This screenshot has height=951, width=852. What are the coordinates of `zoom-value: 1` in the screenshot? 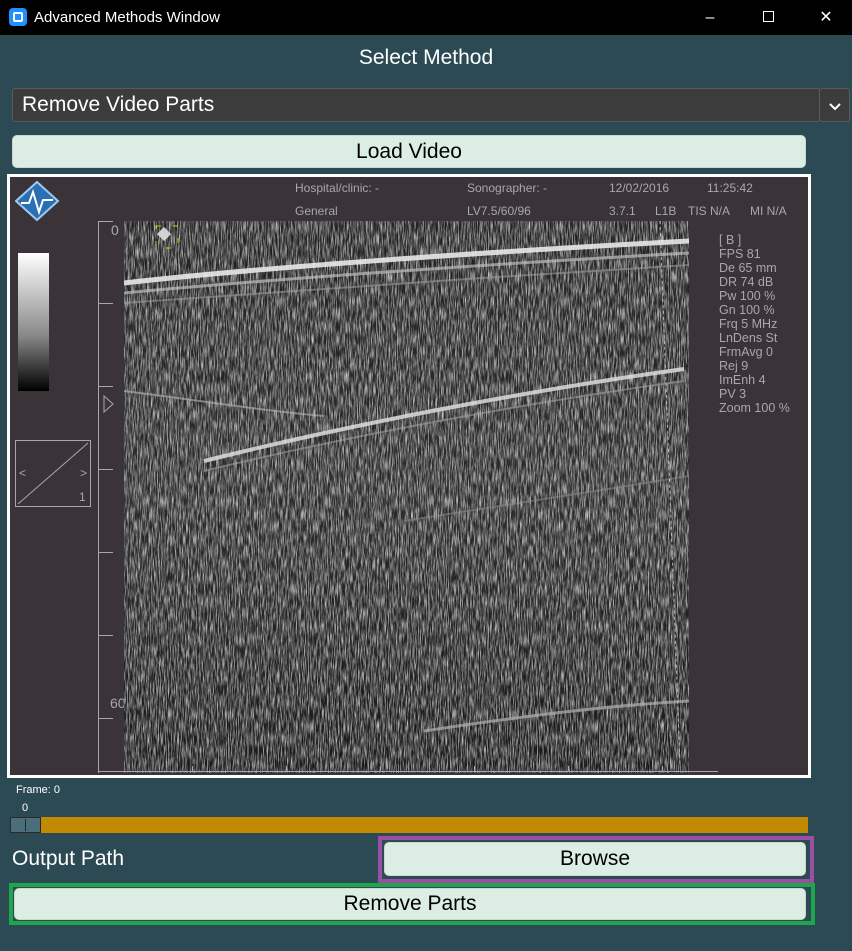 It's located at (82, 497).